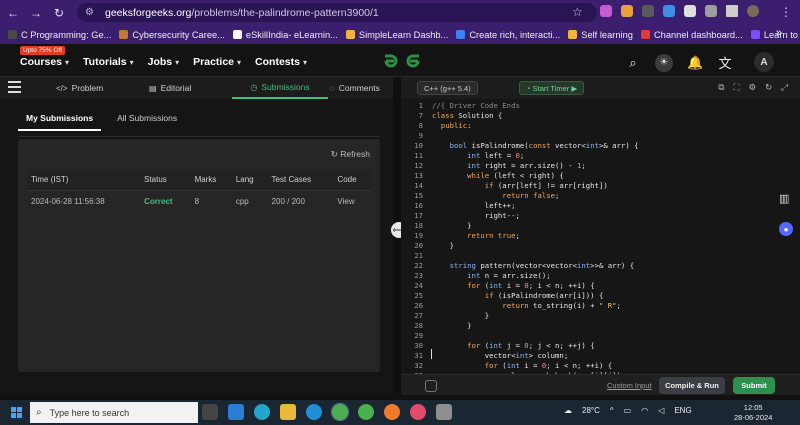  What do you see at coordinates (59, 13) in the screenshot?
I see `reload-icon: ↻` at bounding box center [59, 13].